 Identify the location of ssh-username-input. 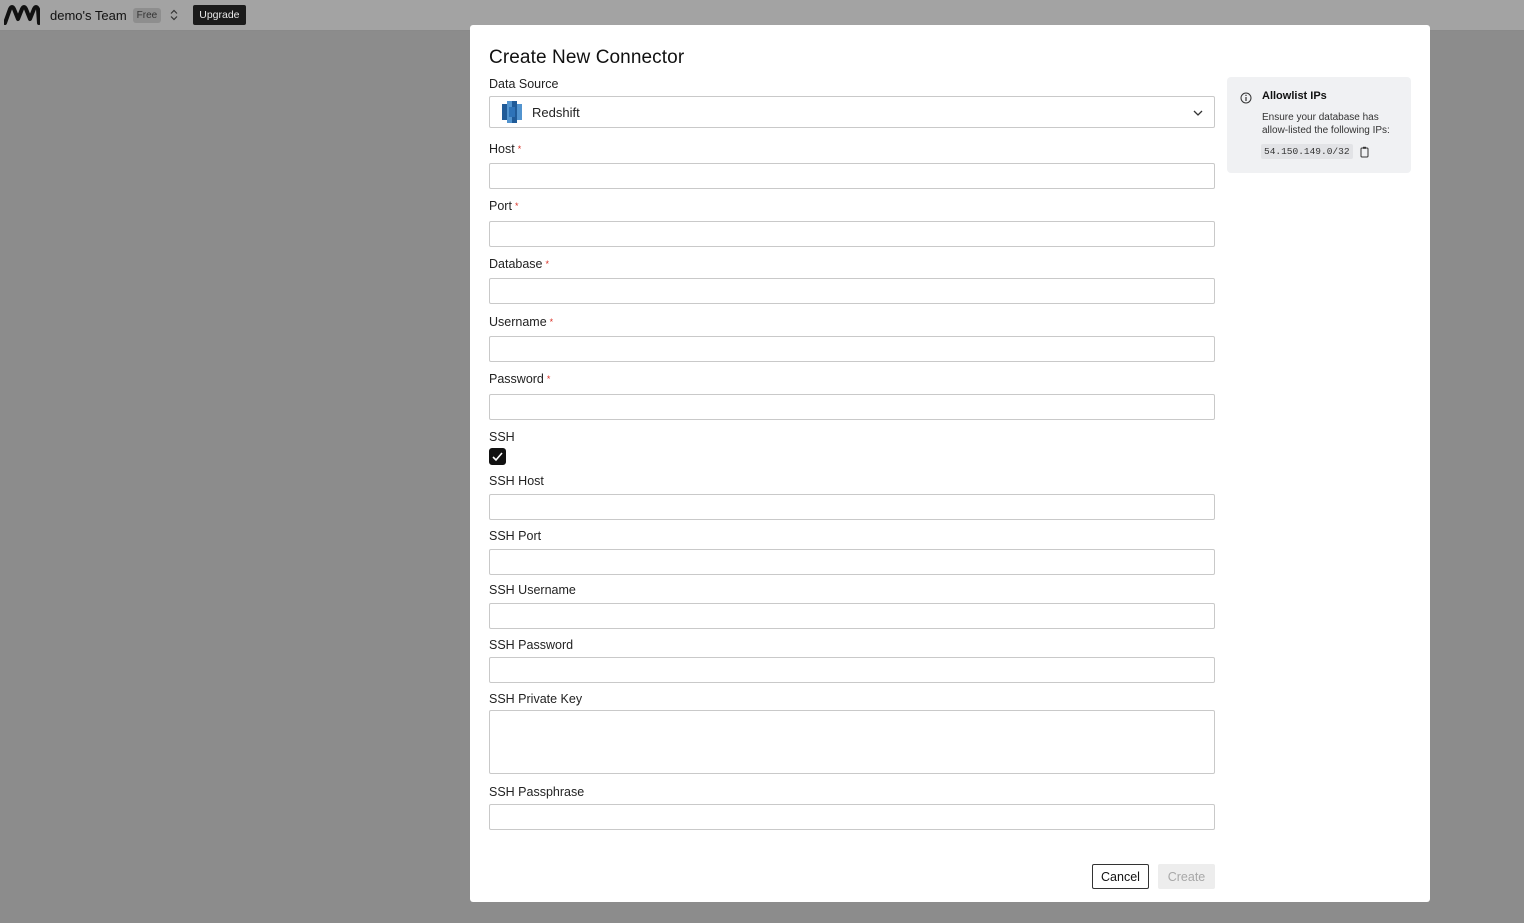
(852, 616).